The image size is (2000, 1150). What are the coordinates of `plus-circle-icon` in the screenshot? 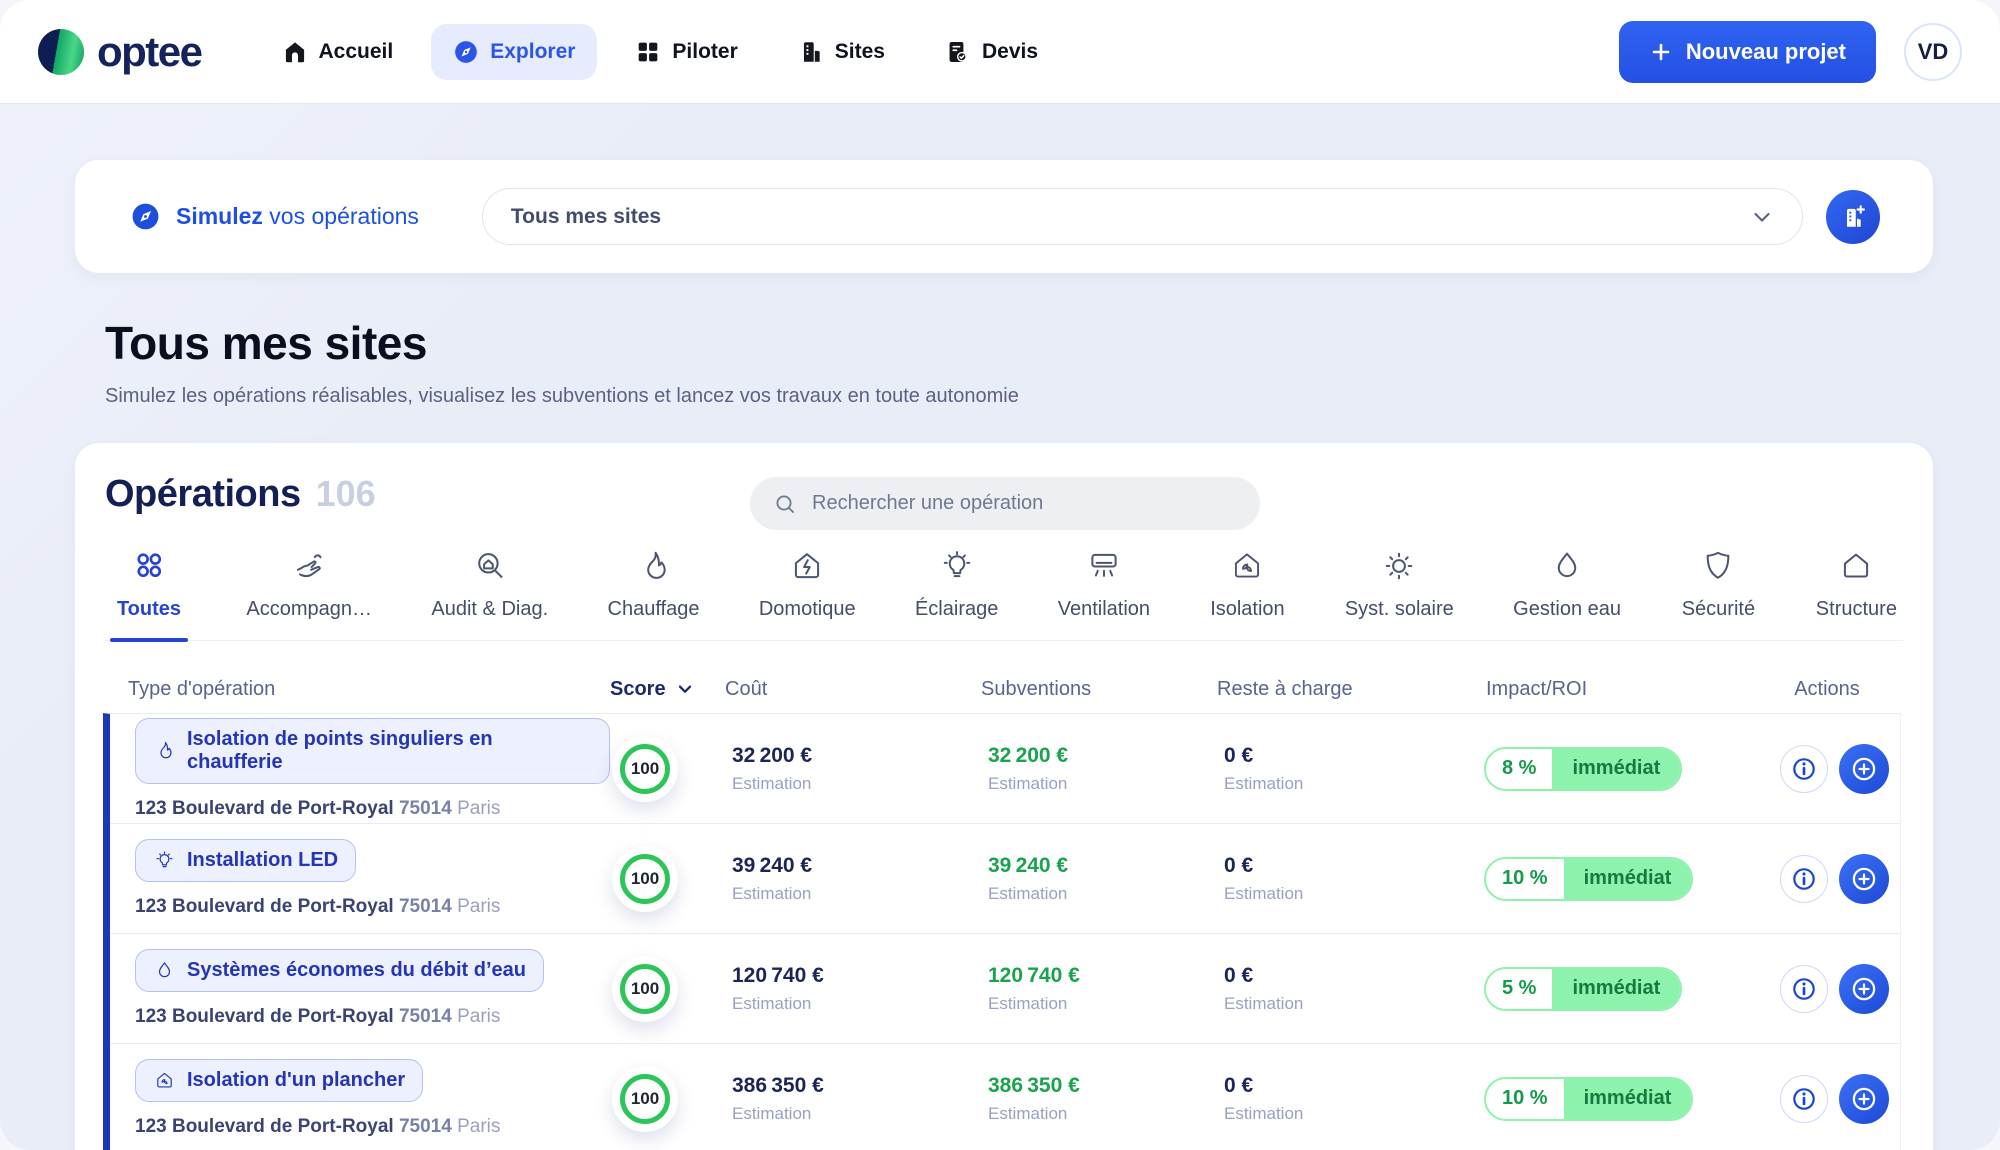 It's located at (1864, 879).